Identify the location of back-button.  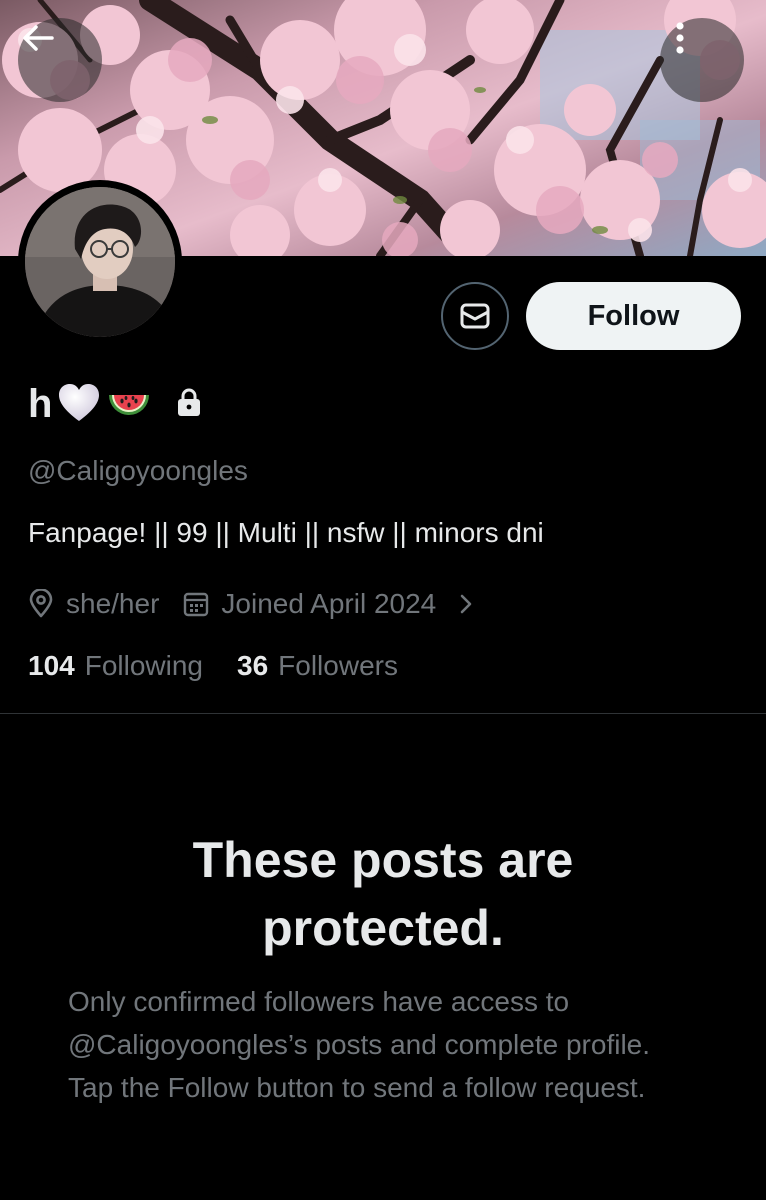
(60, 60).